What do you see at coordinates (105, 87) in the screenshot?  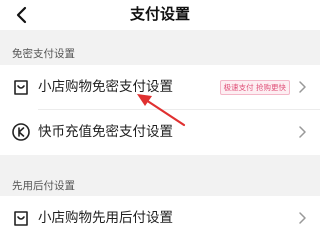 I see `list-item-label: 小店购物免密支付设置` at bounding box center [105, 87].